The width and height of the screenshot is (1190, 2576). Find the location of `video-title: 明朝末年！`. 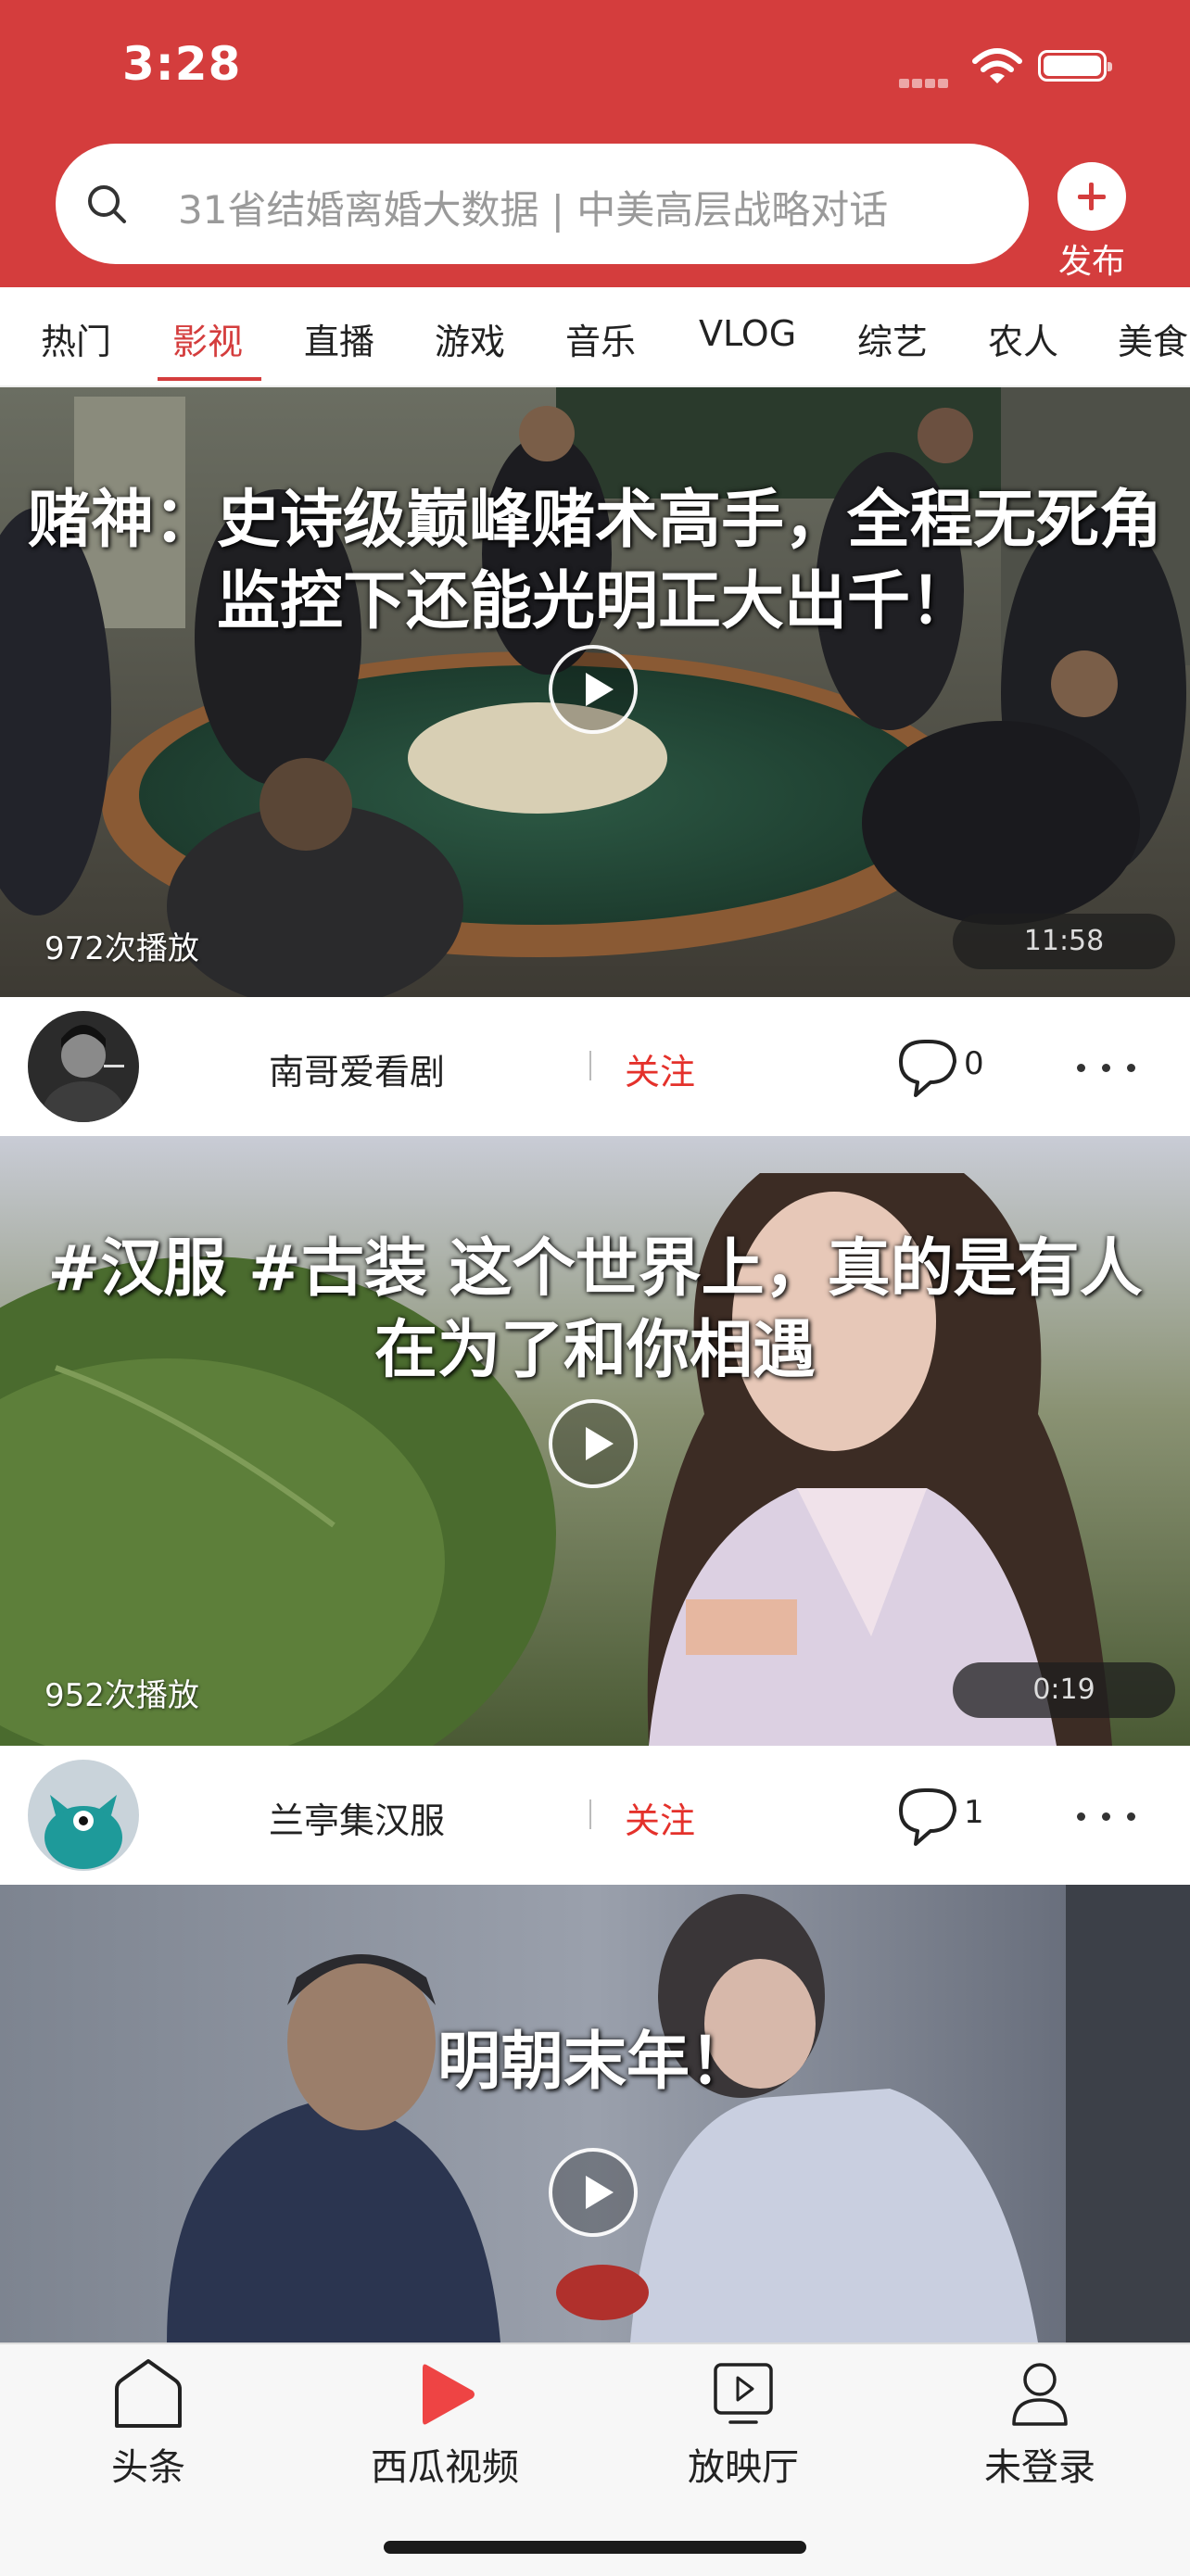

video-title: 明朝末年！ is located at coordinates (595, 2062).